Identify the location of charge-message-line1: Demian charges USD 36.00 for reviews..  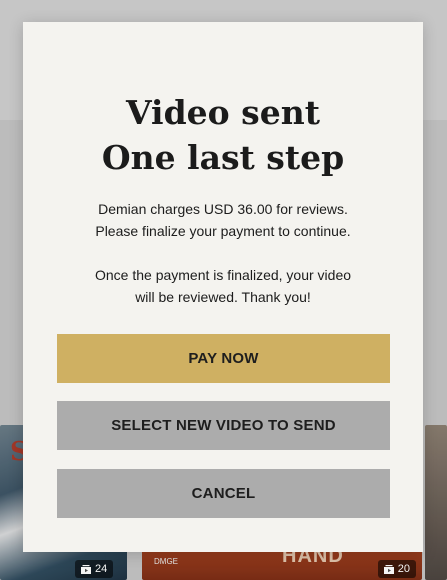
(223, 209).